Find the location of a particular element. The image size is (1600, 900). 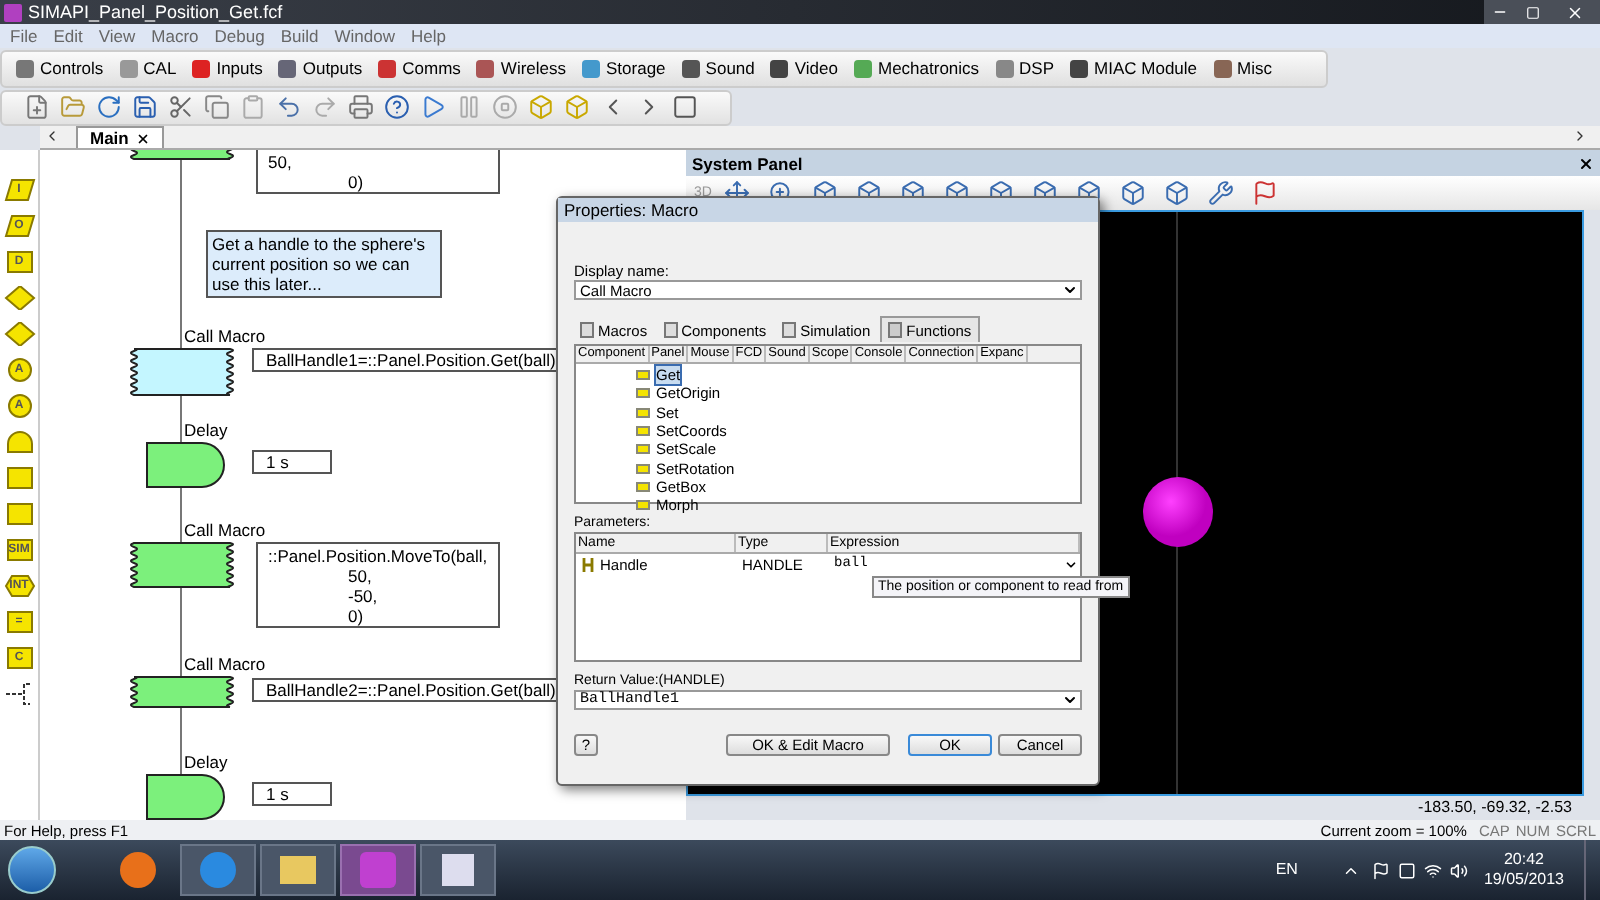

document-tab: Main is located at coordinates (120, 137).